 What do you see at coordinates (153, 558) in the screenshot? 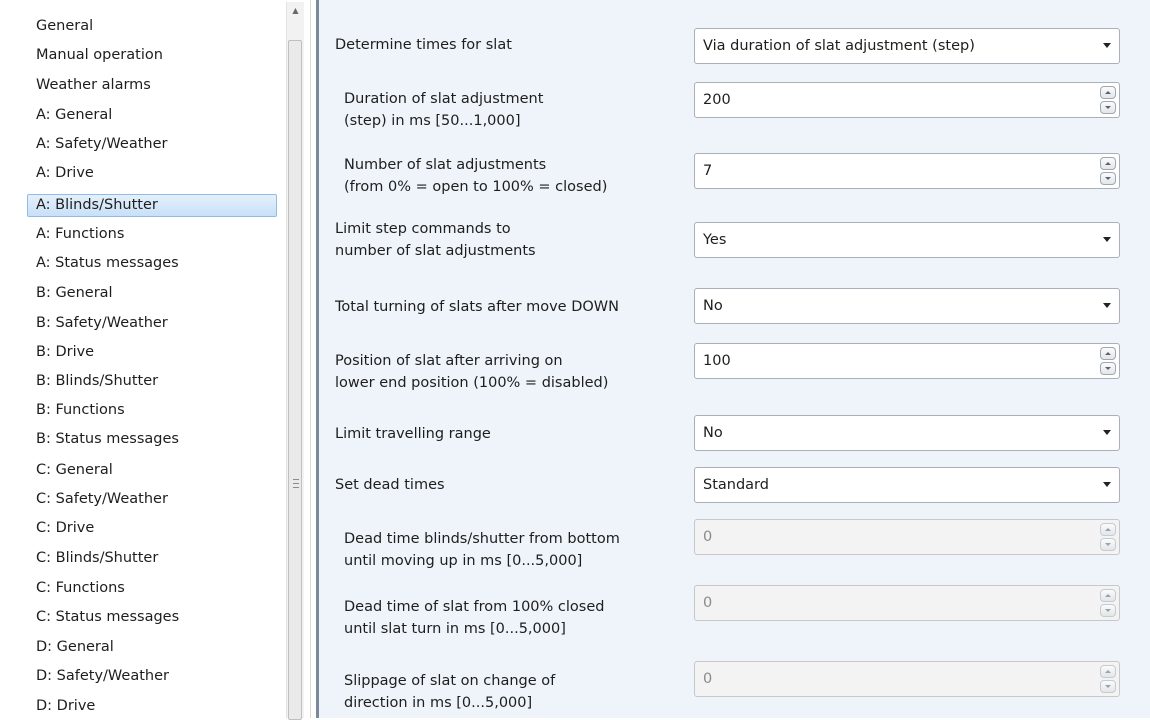
I see `tree-item: C: Blinds/Shutter` at bounding box center [153, 558].